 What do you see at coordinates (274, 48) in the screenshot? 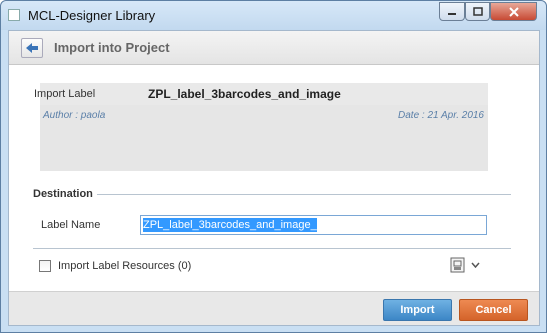
I see `dialog-header: Import into Project` at bounding box center [274, 48].